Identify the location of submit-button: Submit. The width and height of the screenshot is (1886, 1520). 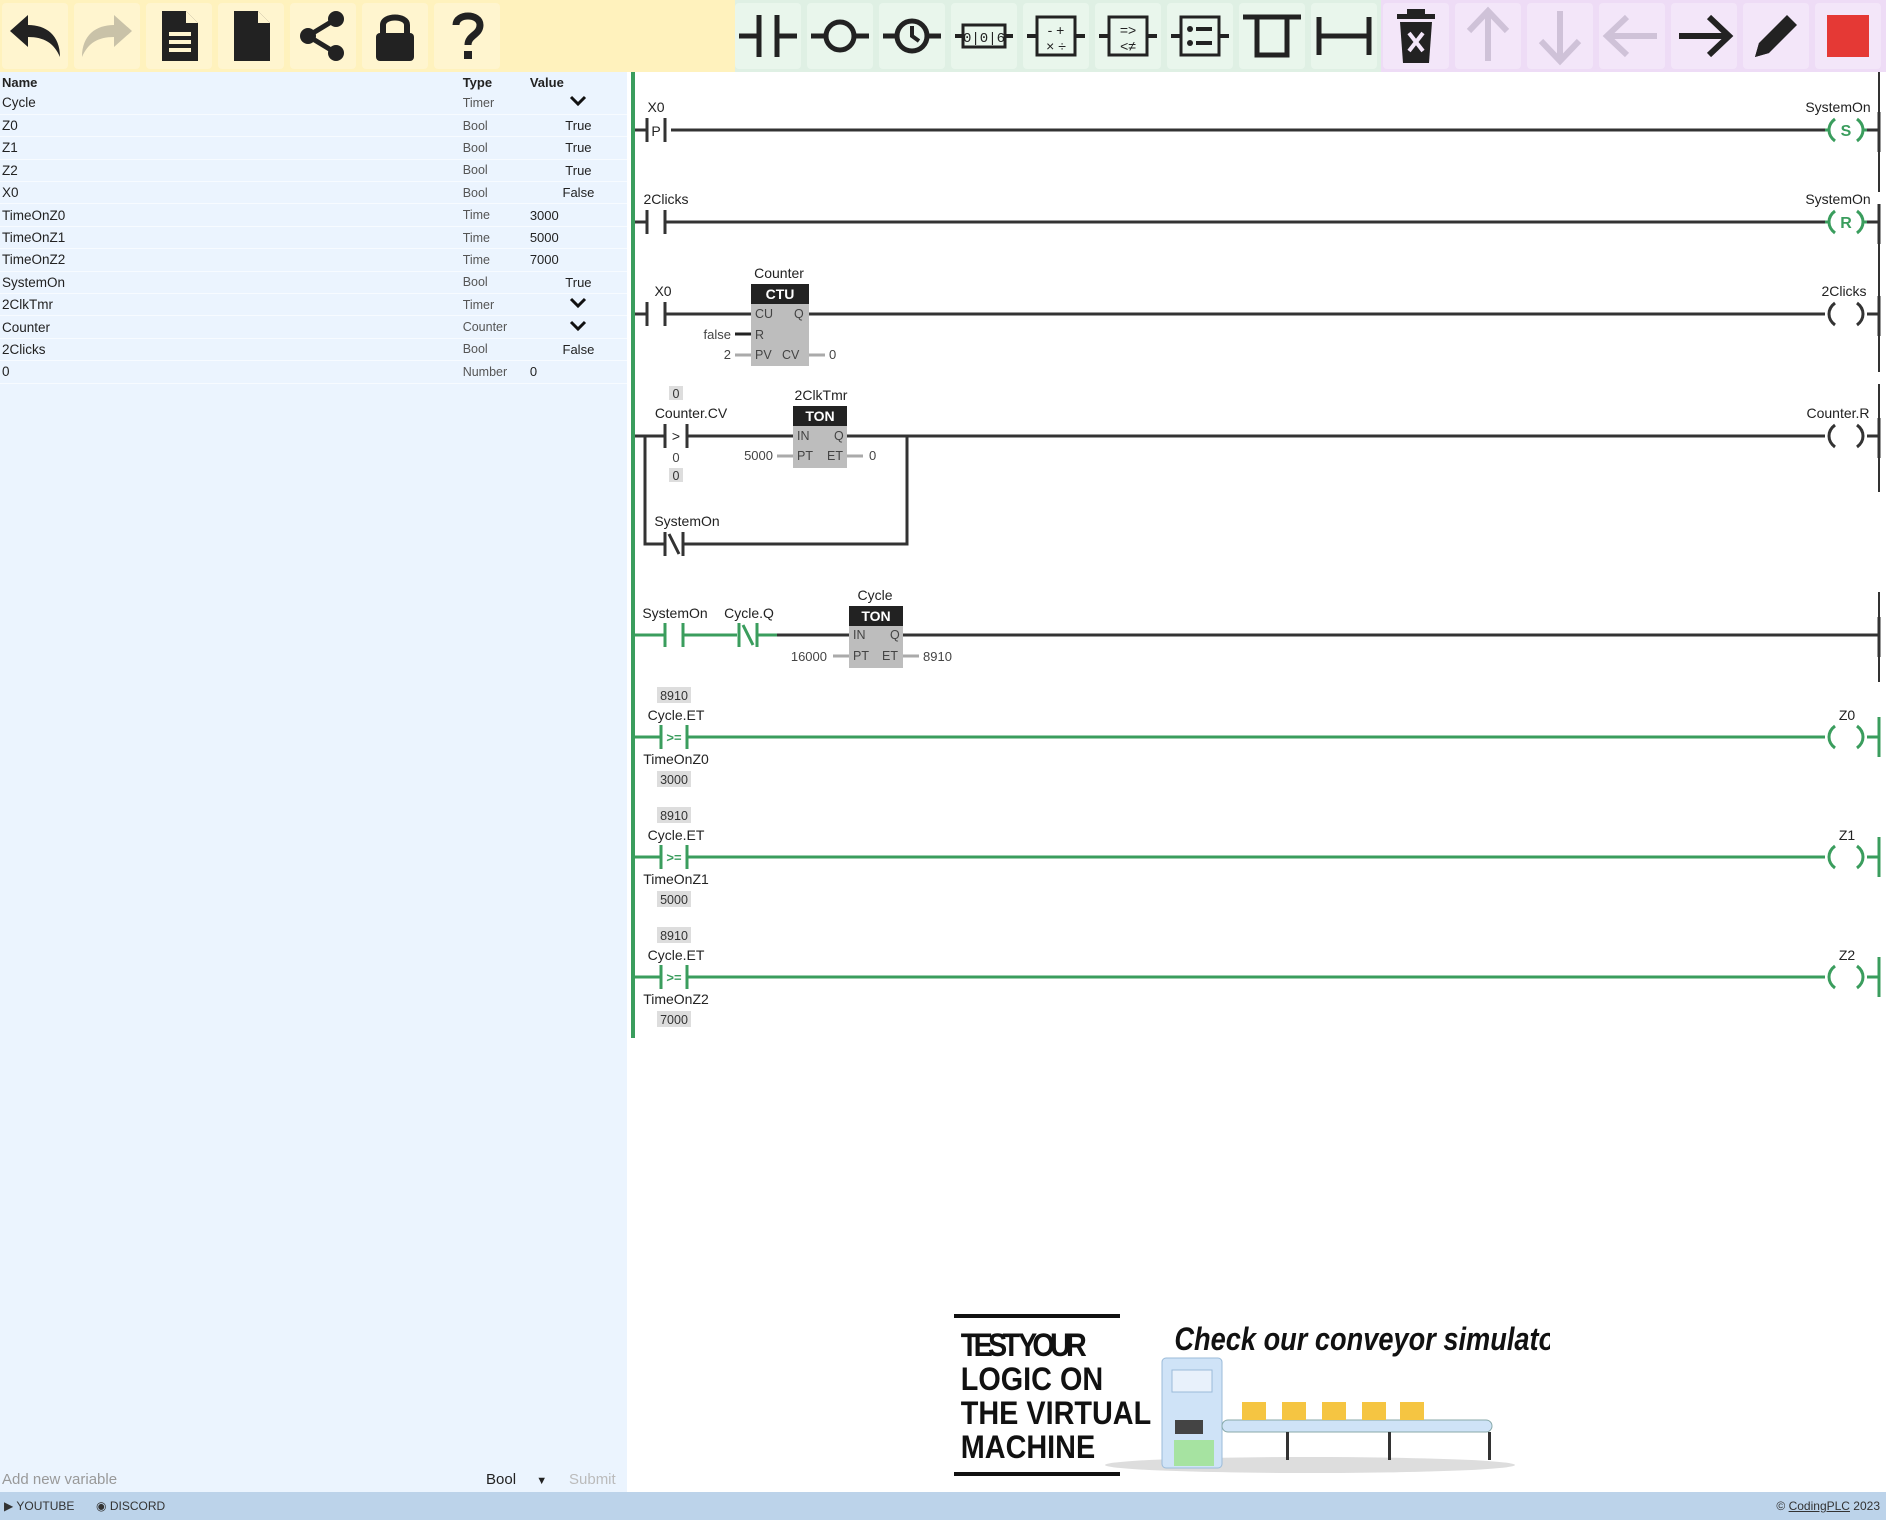
(592, 1479).